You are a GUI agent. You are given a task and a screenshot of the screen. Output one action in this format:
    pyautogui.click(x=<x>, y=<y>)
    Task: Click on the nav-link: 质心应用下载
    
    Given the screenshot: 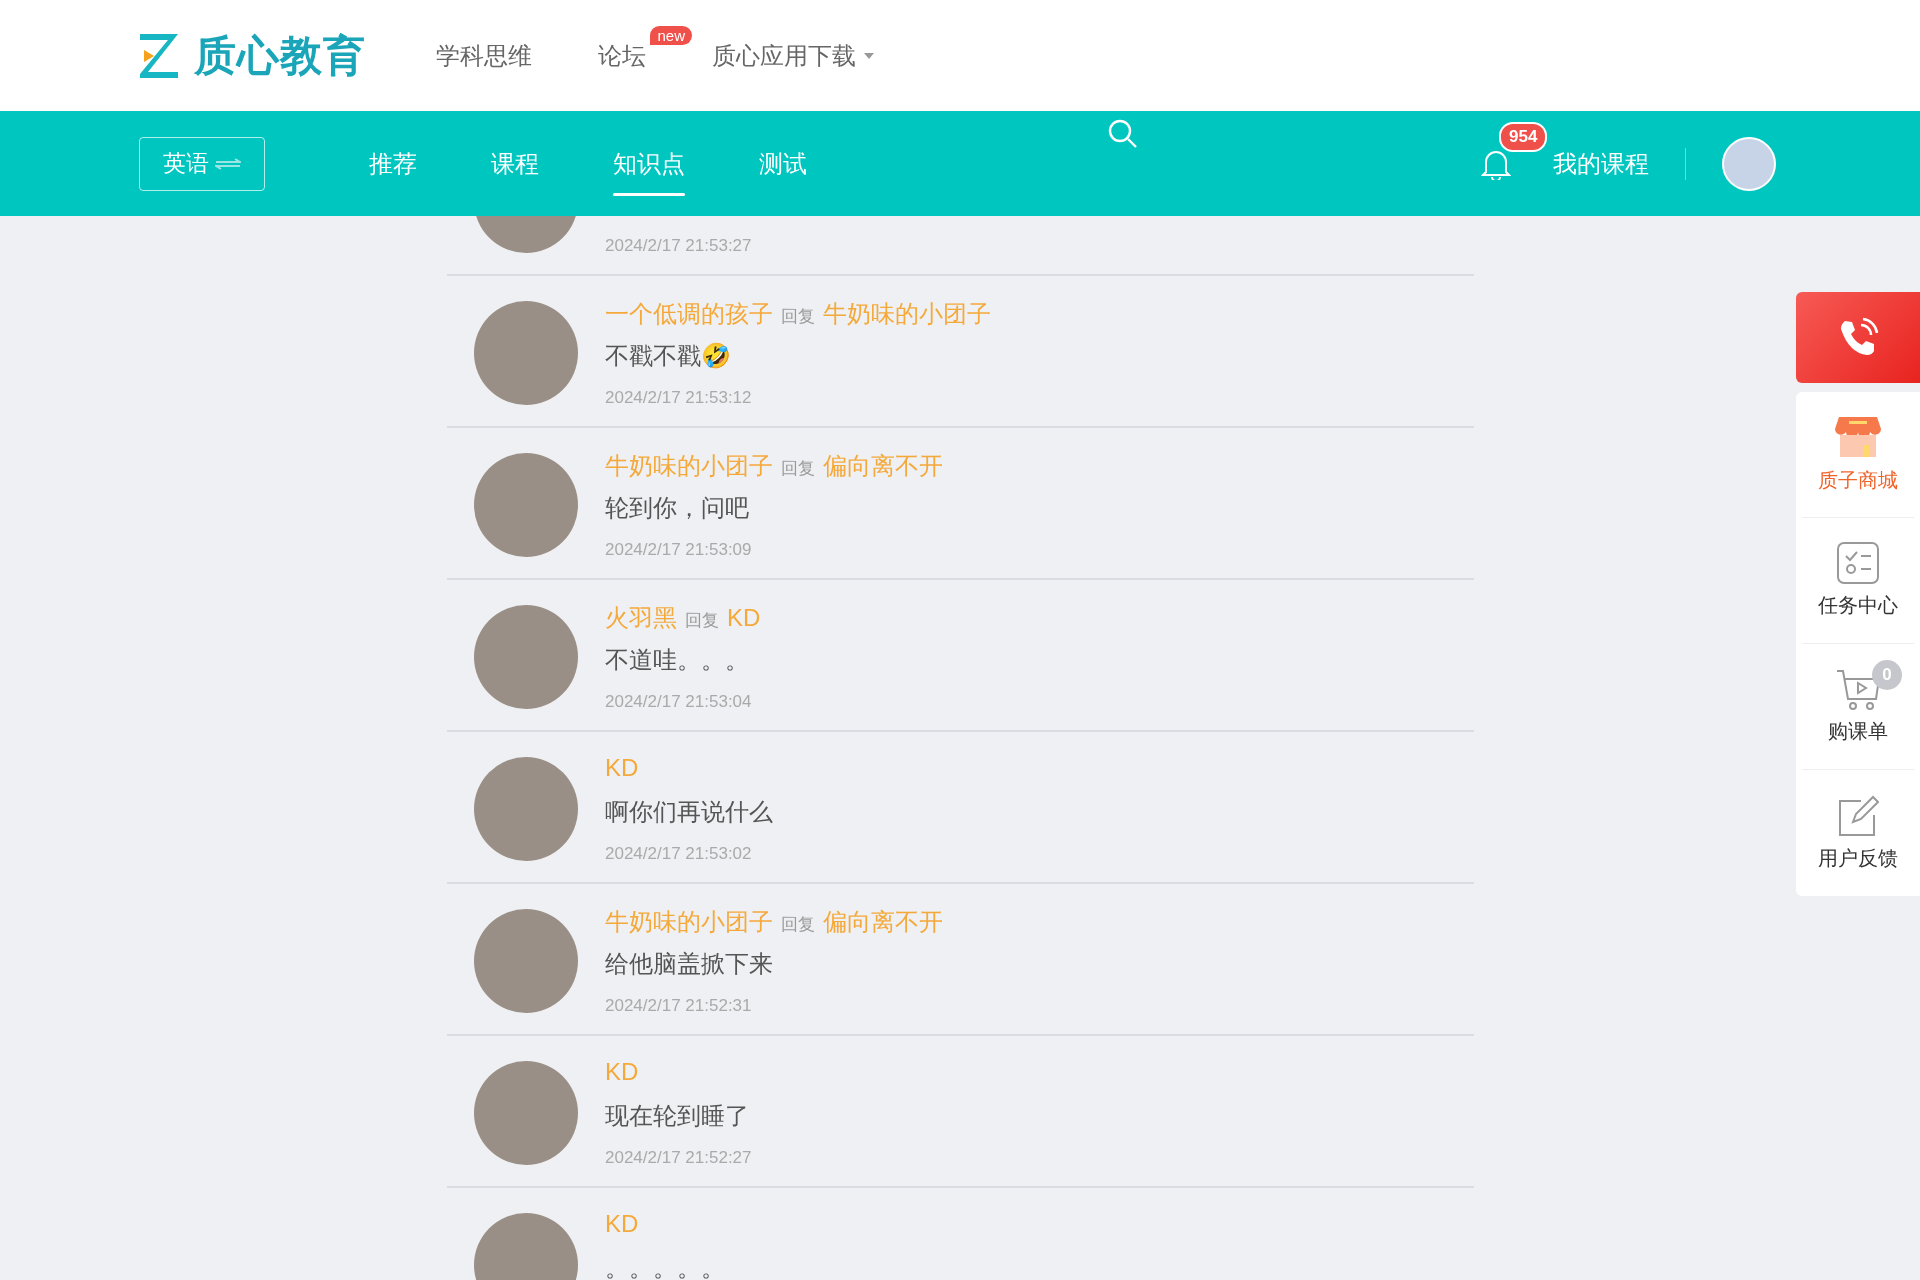 What is the action you would take?
    pyautogui.click(x=793, y=55)
    